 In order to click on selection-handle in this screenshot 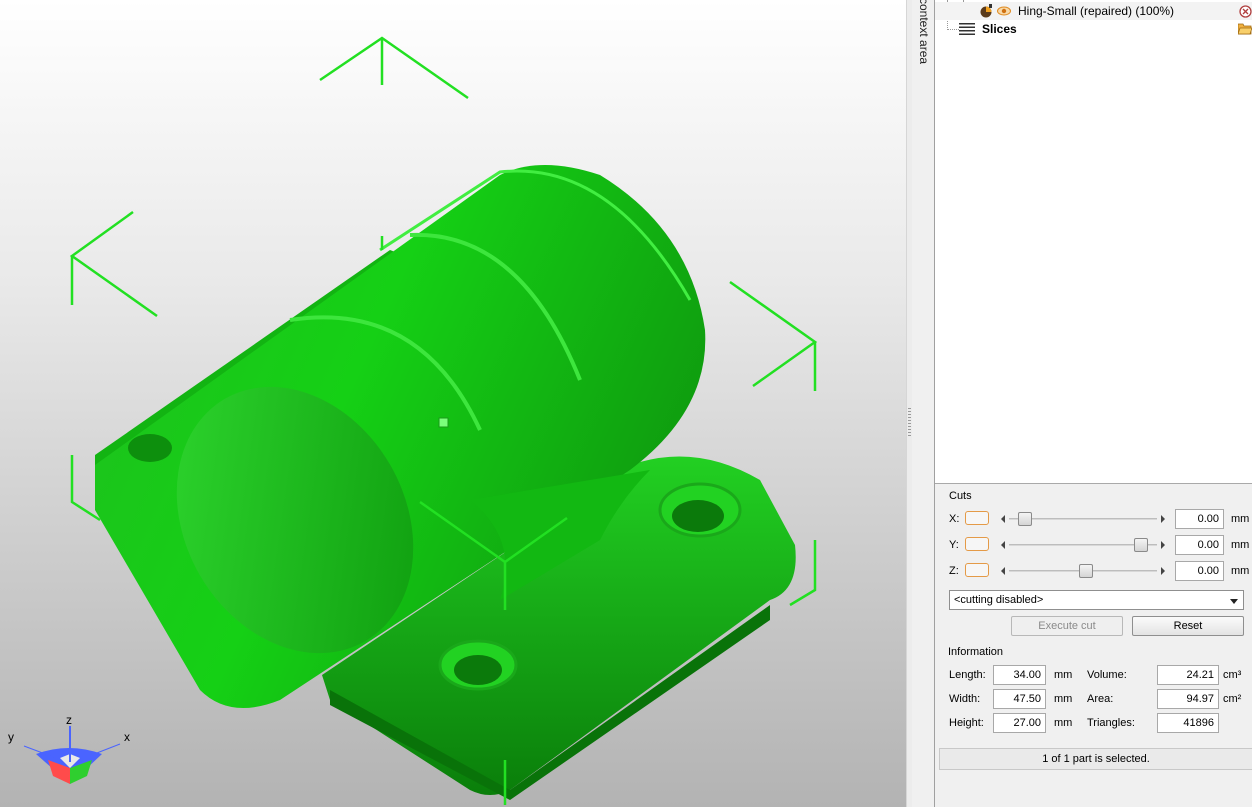, I will do `click(443, 422)`.